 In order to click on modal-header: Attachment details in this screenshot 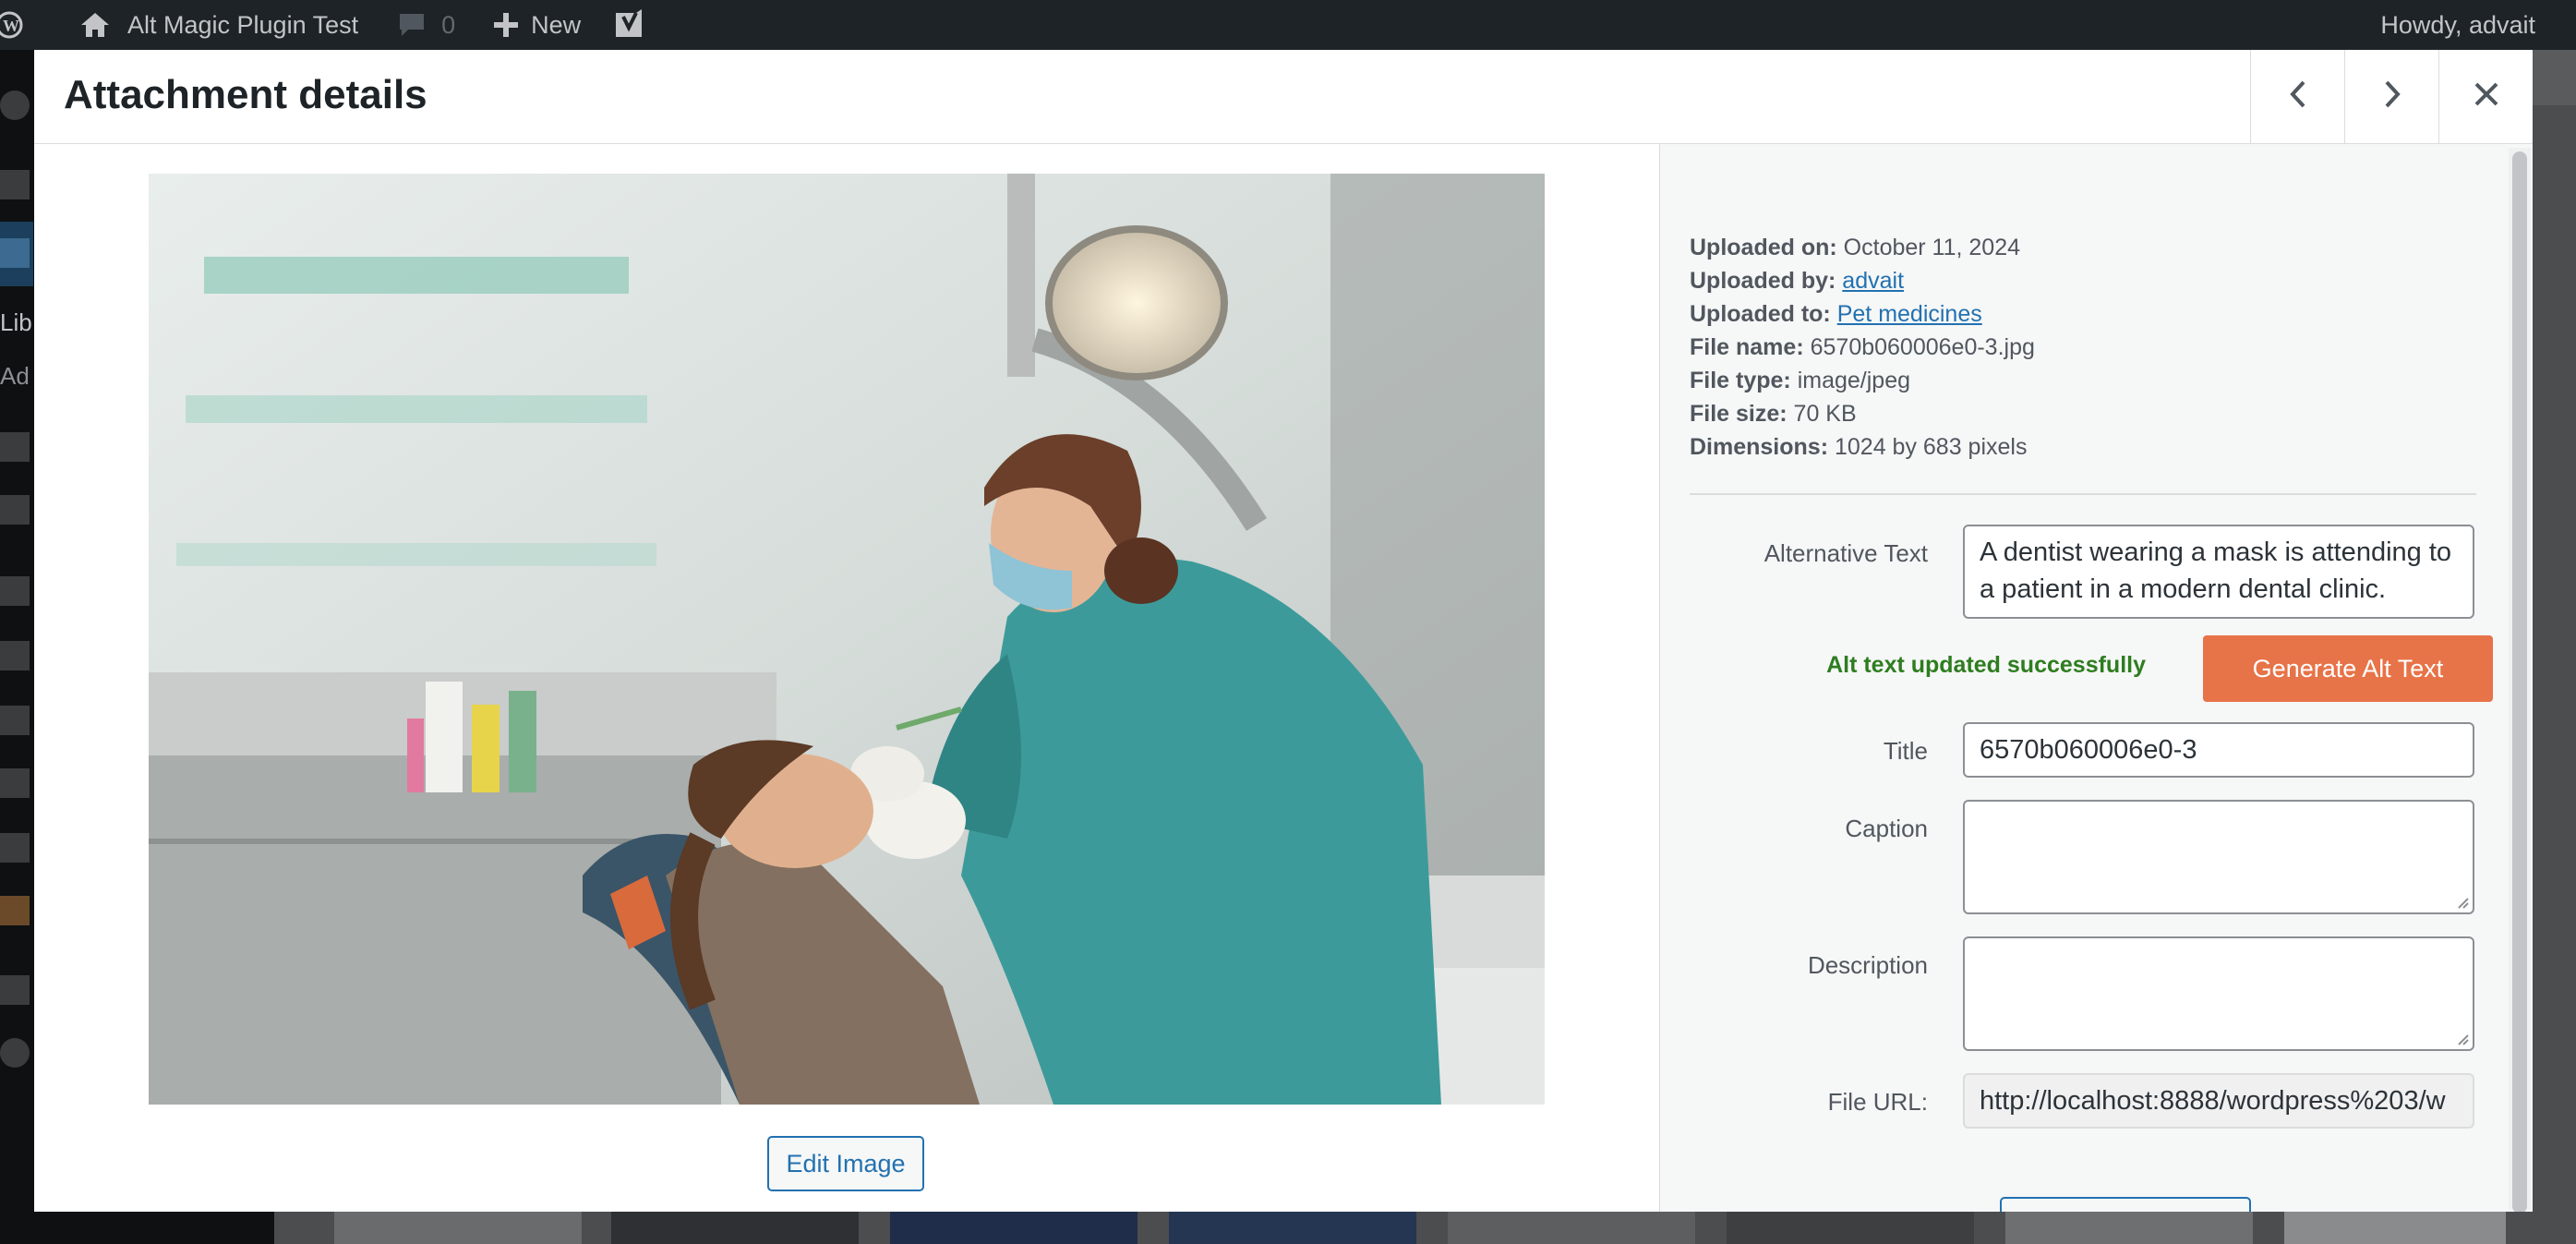, I will do `click(1283, 97)`.